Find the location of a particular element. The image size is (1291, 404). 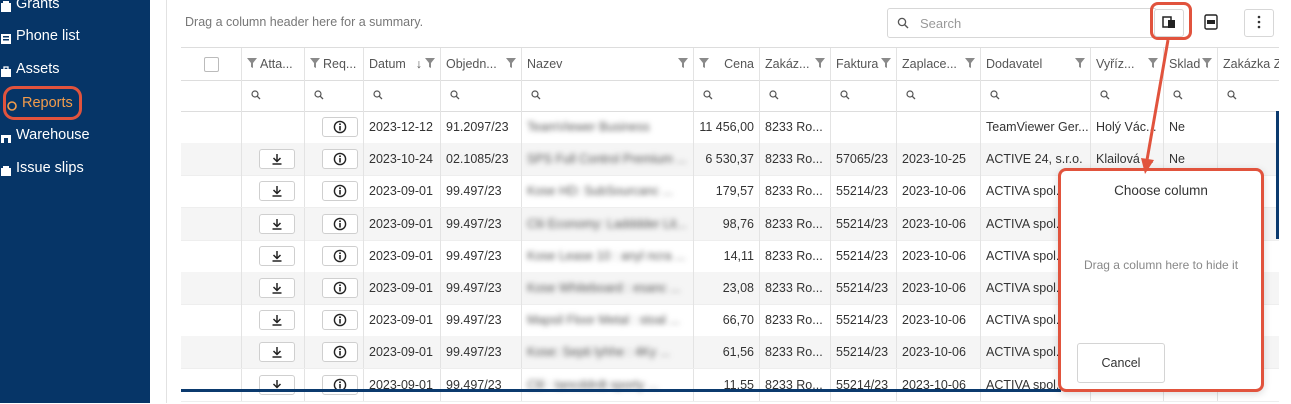

column-header-nazev: Nazev is located at coordinates (608, 64).